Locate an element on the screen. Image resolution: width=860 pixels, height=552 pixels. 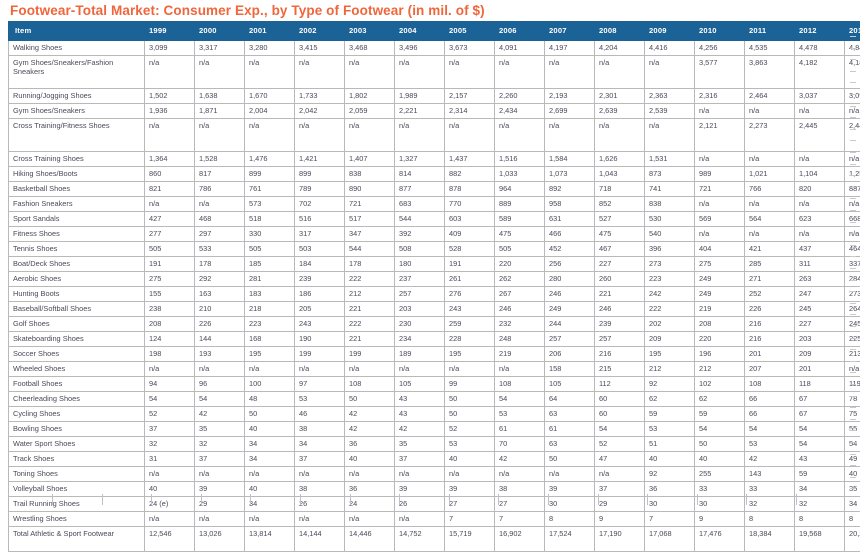
row-item-label: Gym Shoes/Sneakers/Fashion Sneakers is located at coordinates (77, 71).